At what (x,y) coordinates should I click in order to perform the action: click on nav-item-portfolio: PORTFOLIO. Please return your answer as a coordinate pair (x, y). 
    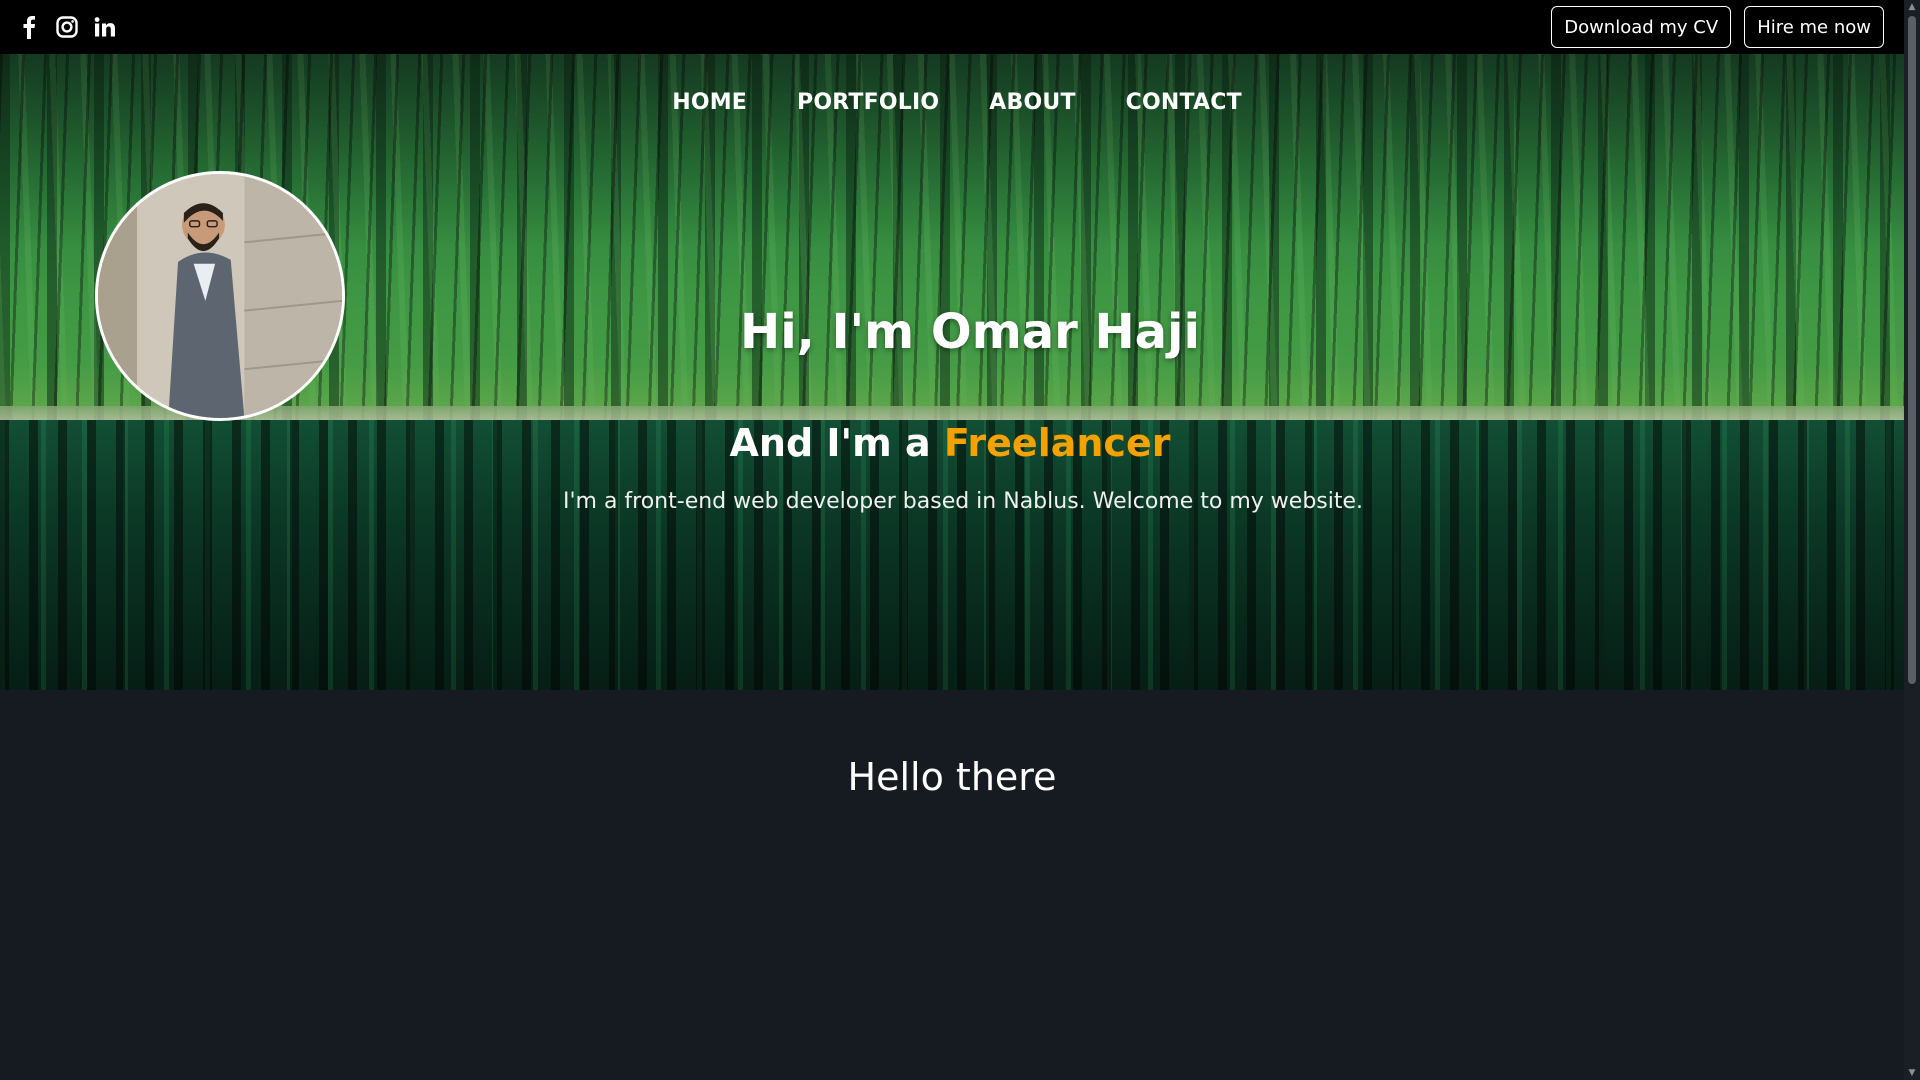
    Looking at the image, I should click on (868, 102).